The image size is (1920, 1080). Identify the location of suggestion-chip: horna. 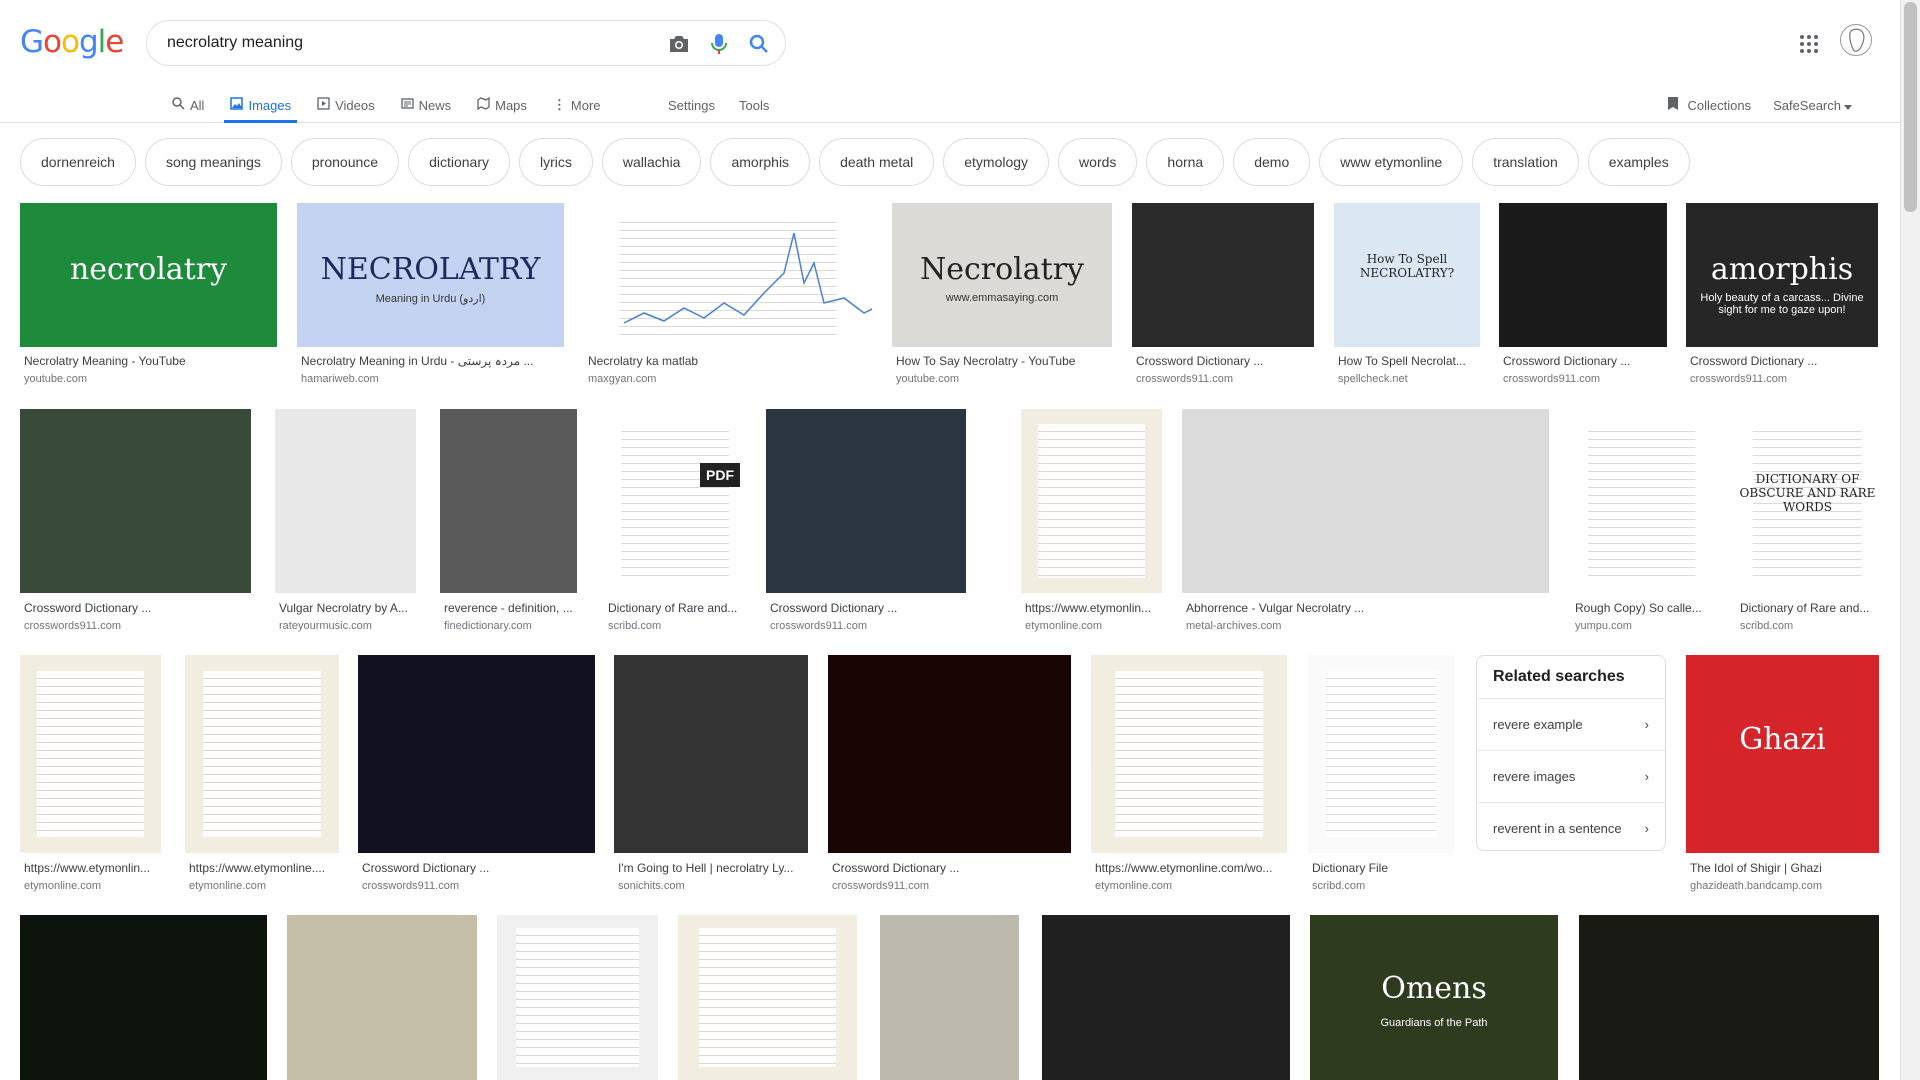
(1185, 162).